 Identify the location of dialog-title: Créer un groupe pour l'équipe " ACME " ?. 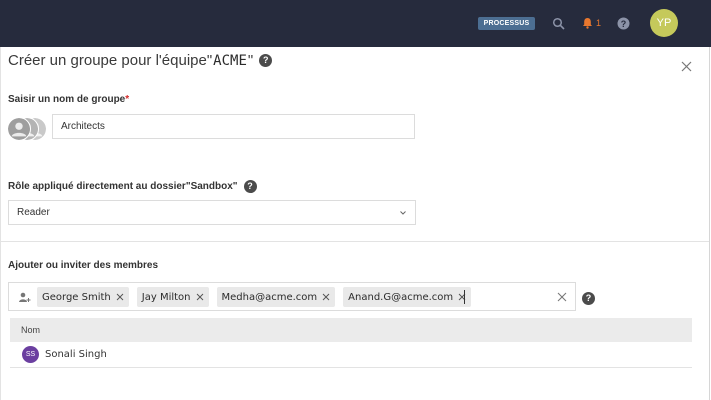
(140, 60).